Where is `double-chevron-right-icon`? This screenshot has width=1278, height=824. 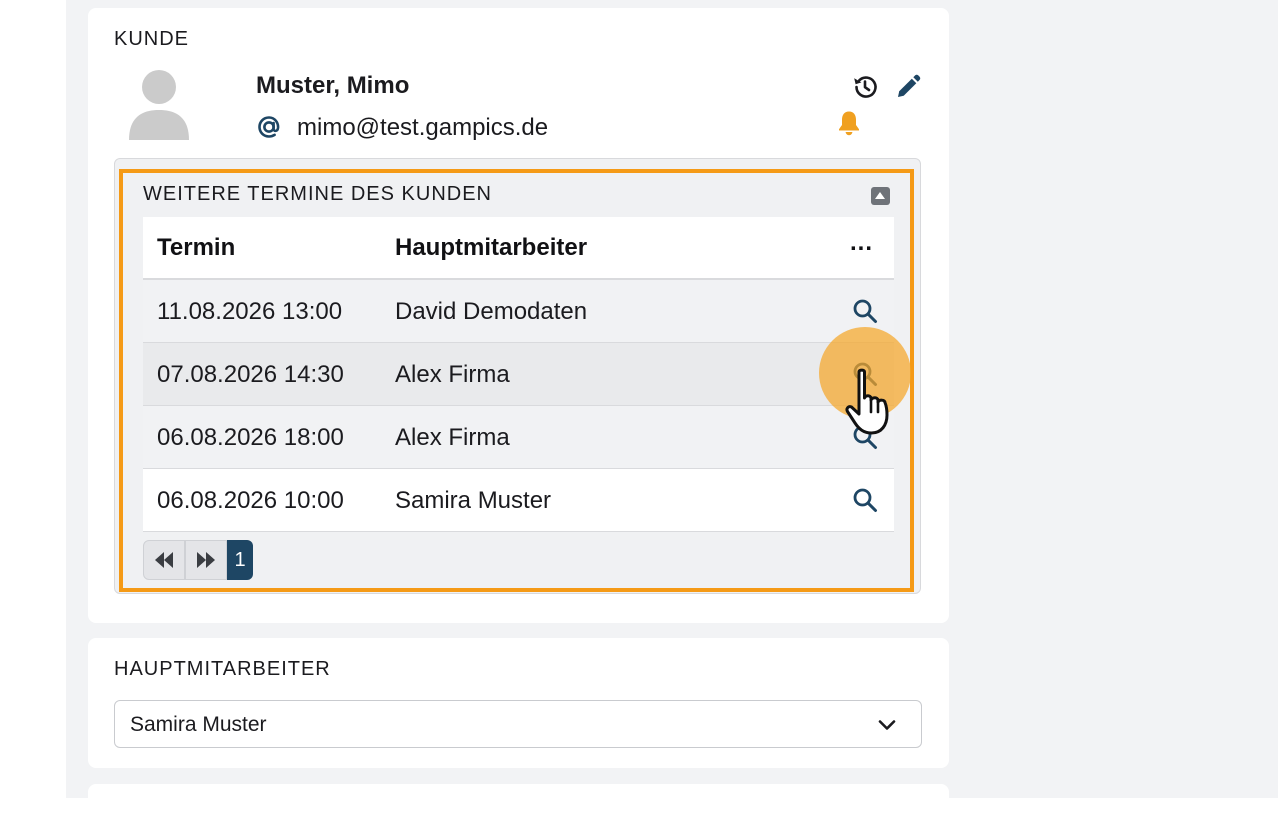 double-chevron-right-icon is located at coordinates (206, 560).